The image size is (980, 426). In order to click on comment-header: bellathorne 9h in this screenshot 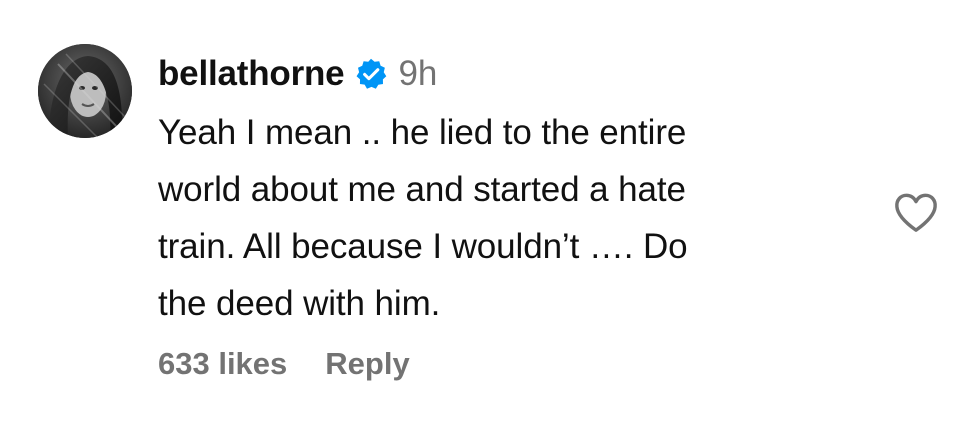, I will do `click(297, 74)`.